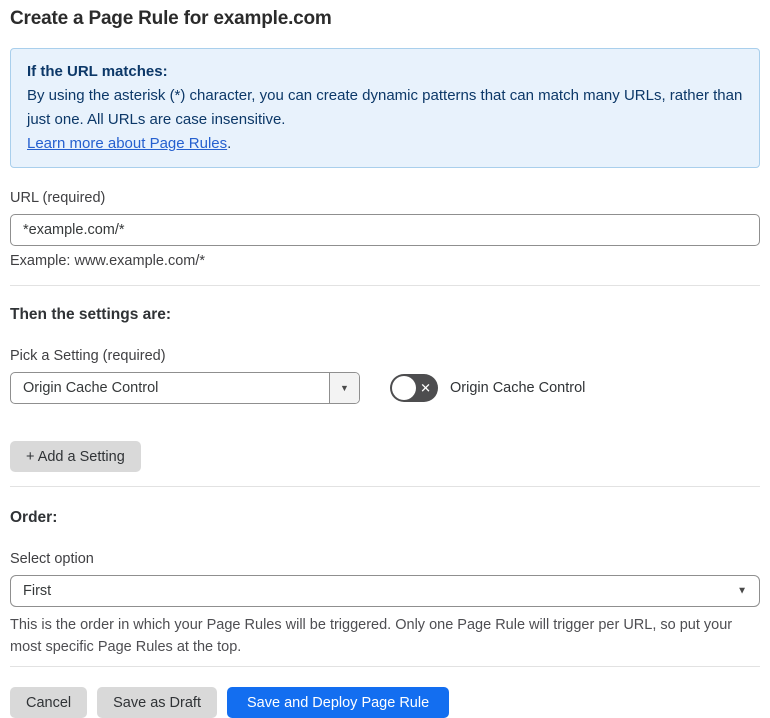 Image resolution: width=770 pixels, height=718 pixels. What do you see at coordinates (385, 144) in the screenshot?
I see `info-box-link-line: Learn more about Page Rules.` at bounding box center [385, 144].